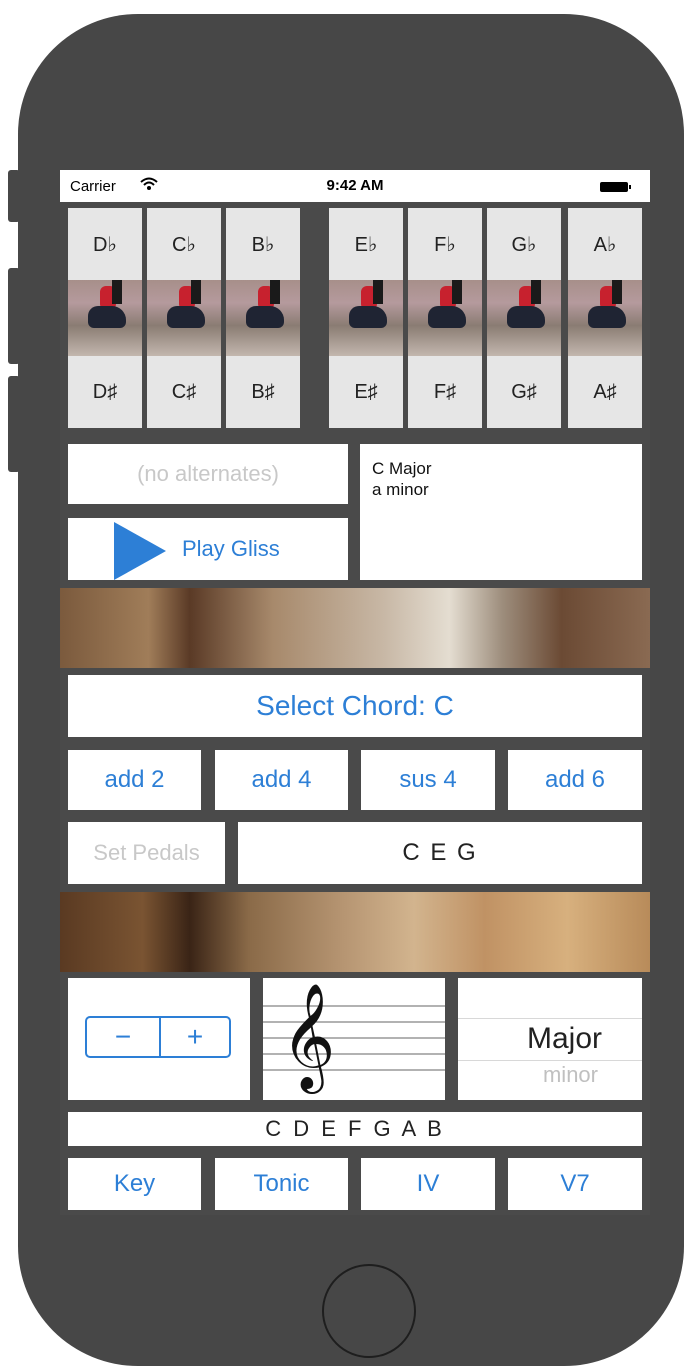 This screenshot has width=684, height=1366. I want to click on staff-panel: 𝄞, so click(354, 1039).